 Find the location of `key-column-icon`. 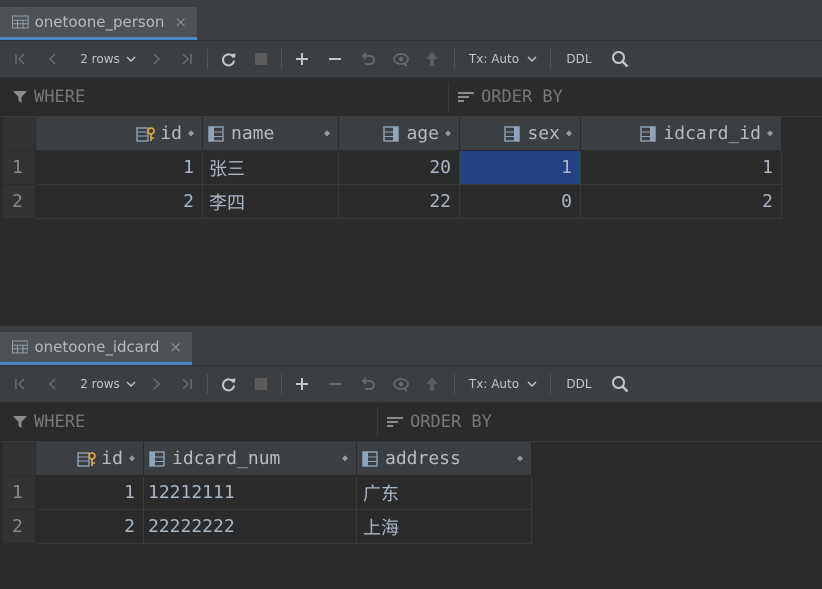

key-column-icon is located at coordinates (87, 459).